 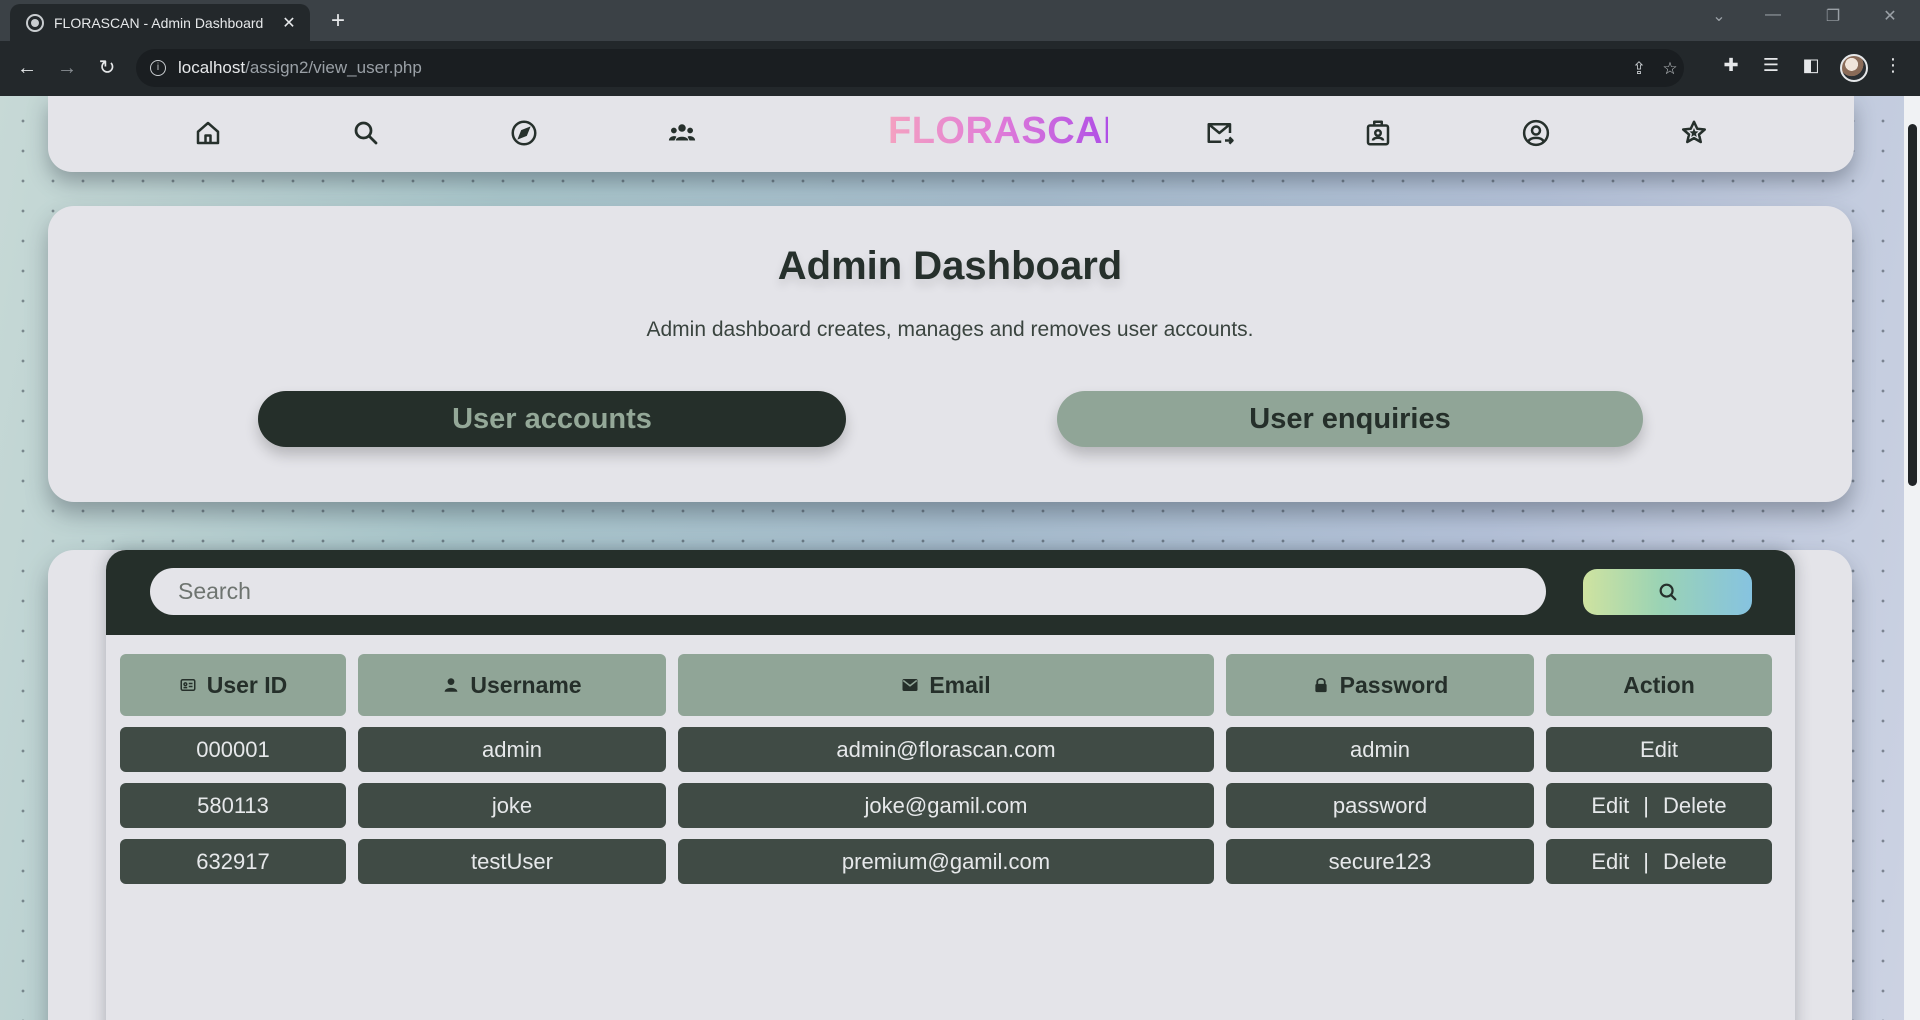 I want to click on cell-password: secure123, so click(x=1380, y=861).